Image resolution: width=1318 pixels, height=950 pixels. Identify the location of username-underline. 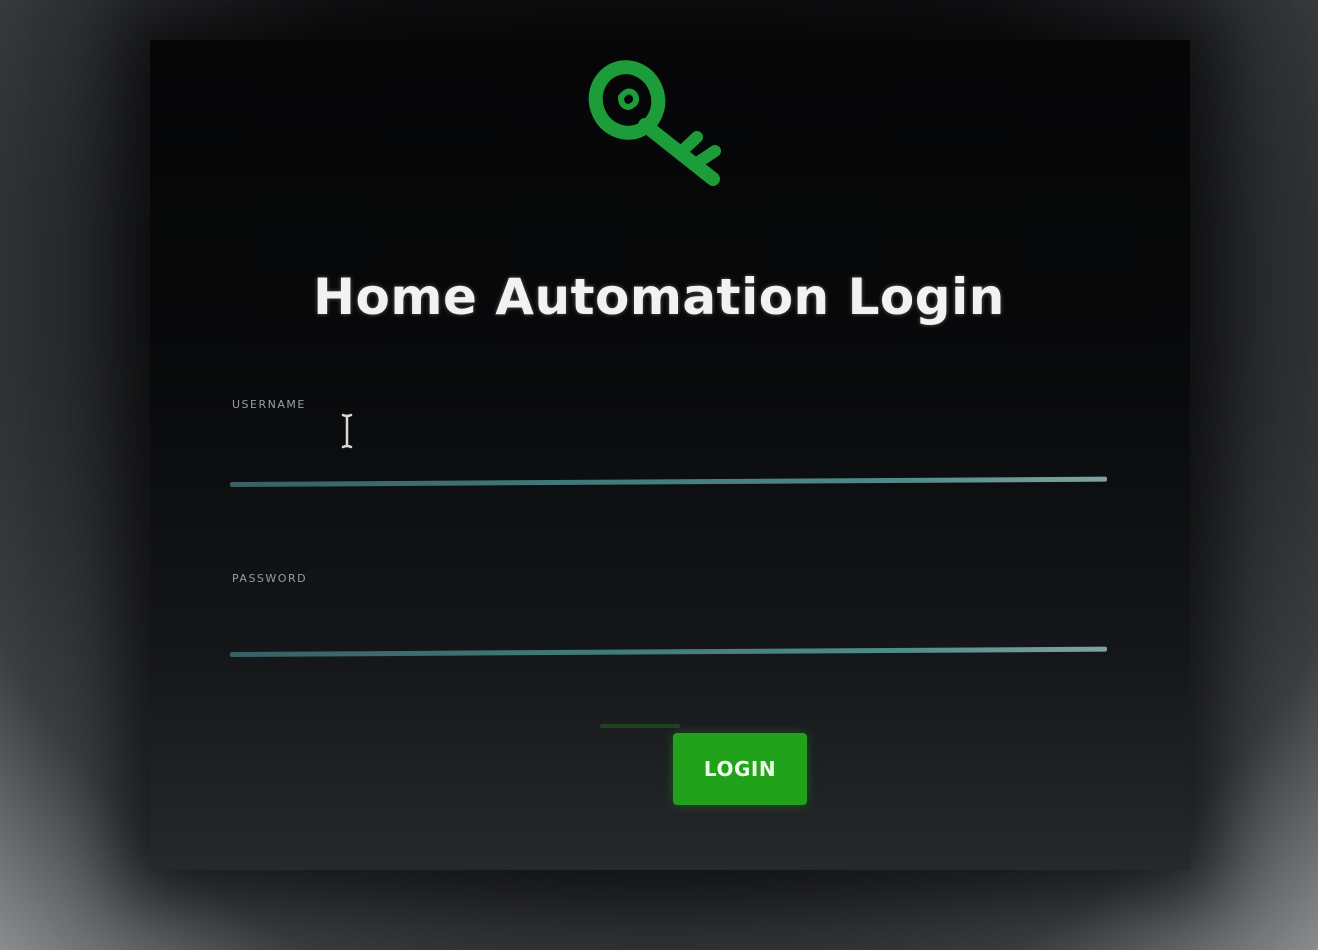
(668, 481).